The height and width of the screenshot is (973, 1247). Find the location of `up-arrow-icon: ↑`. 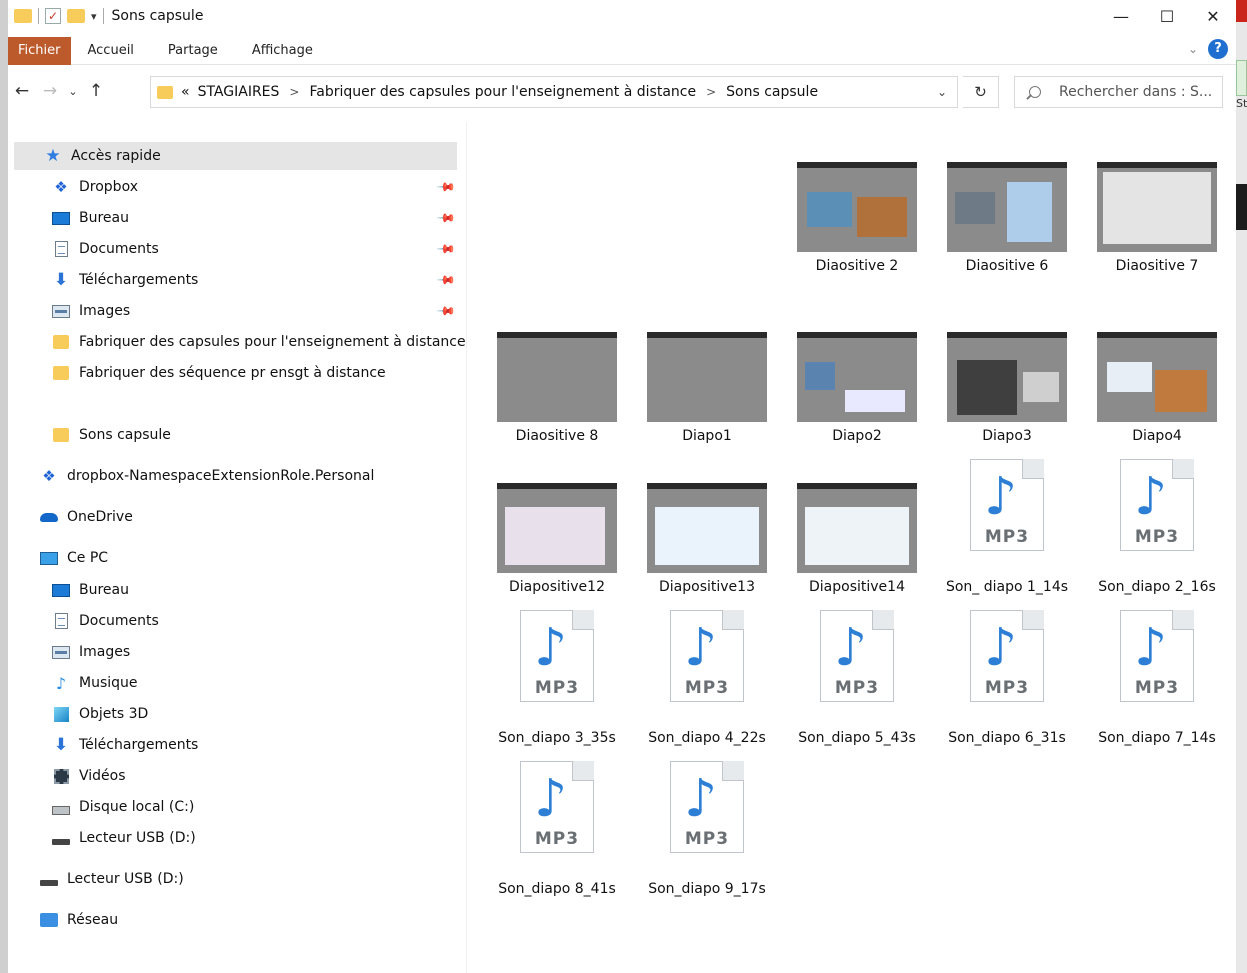

up-arrow-icon: ↑ is located at coordinates (96, 91).